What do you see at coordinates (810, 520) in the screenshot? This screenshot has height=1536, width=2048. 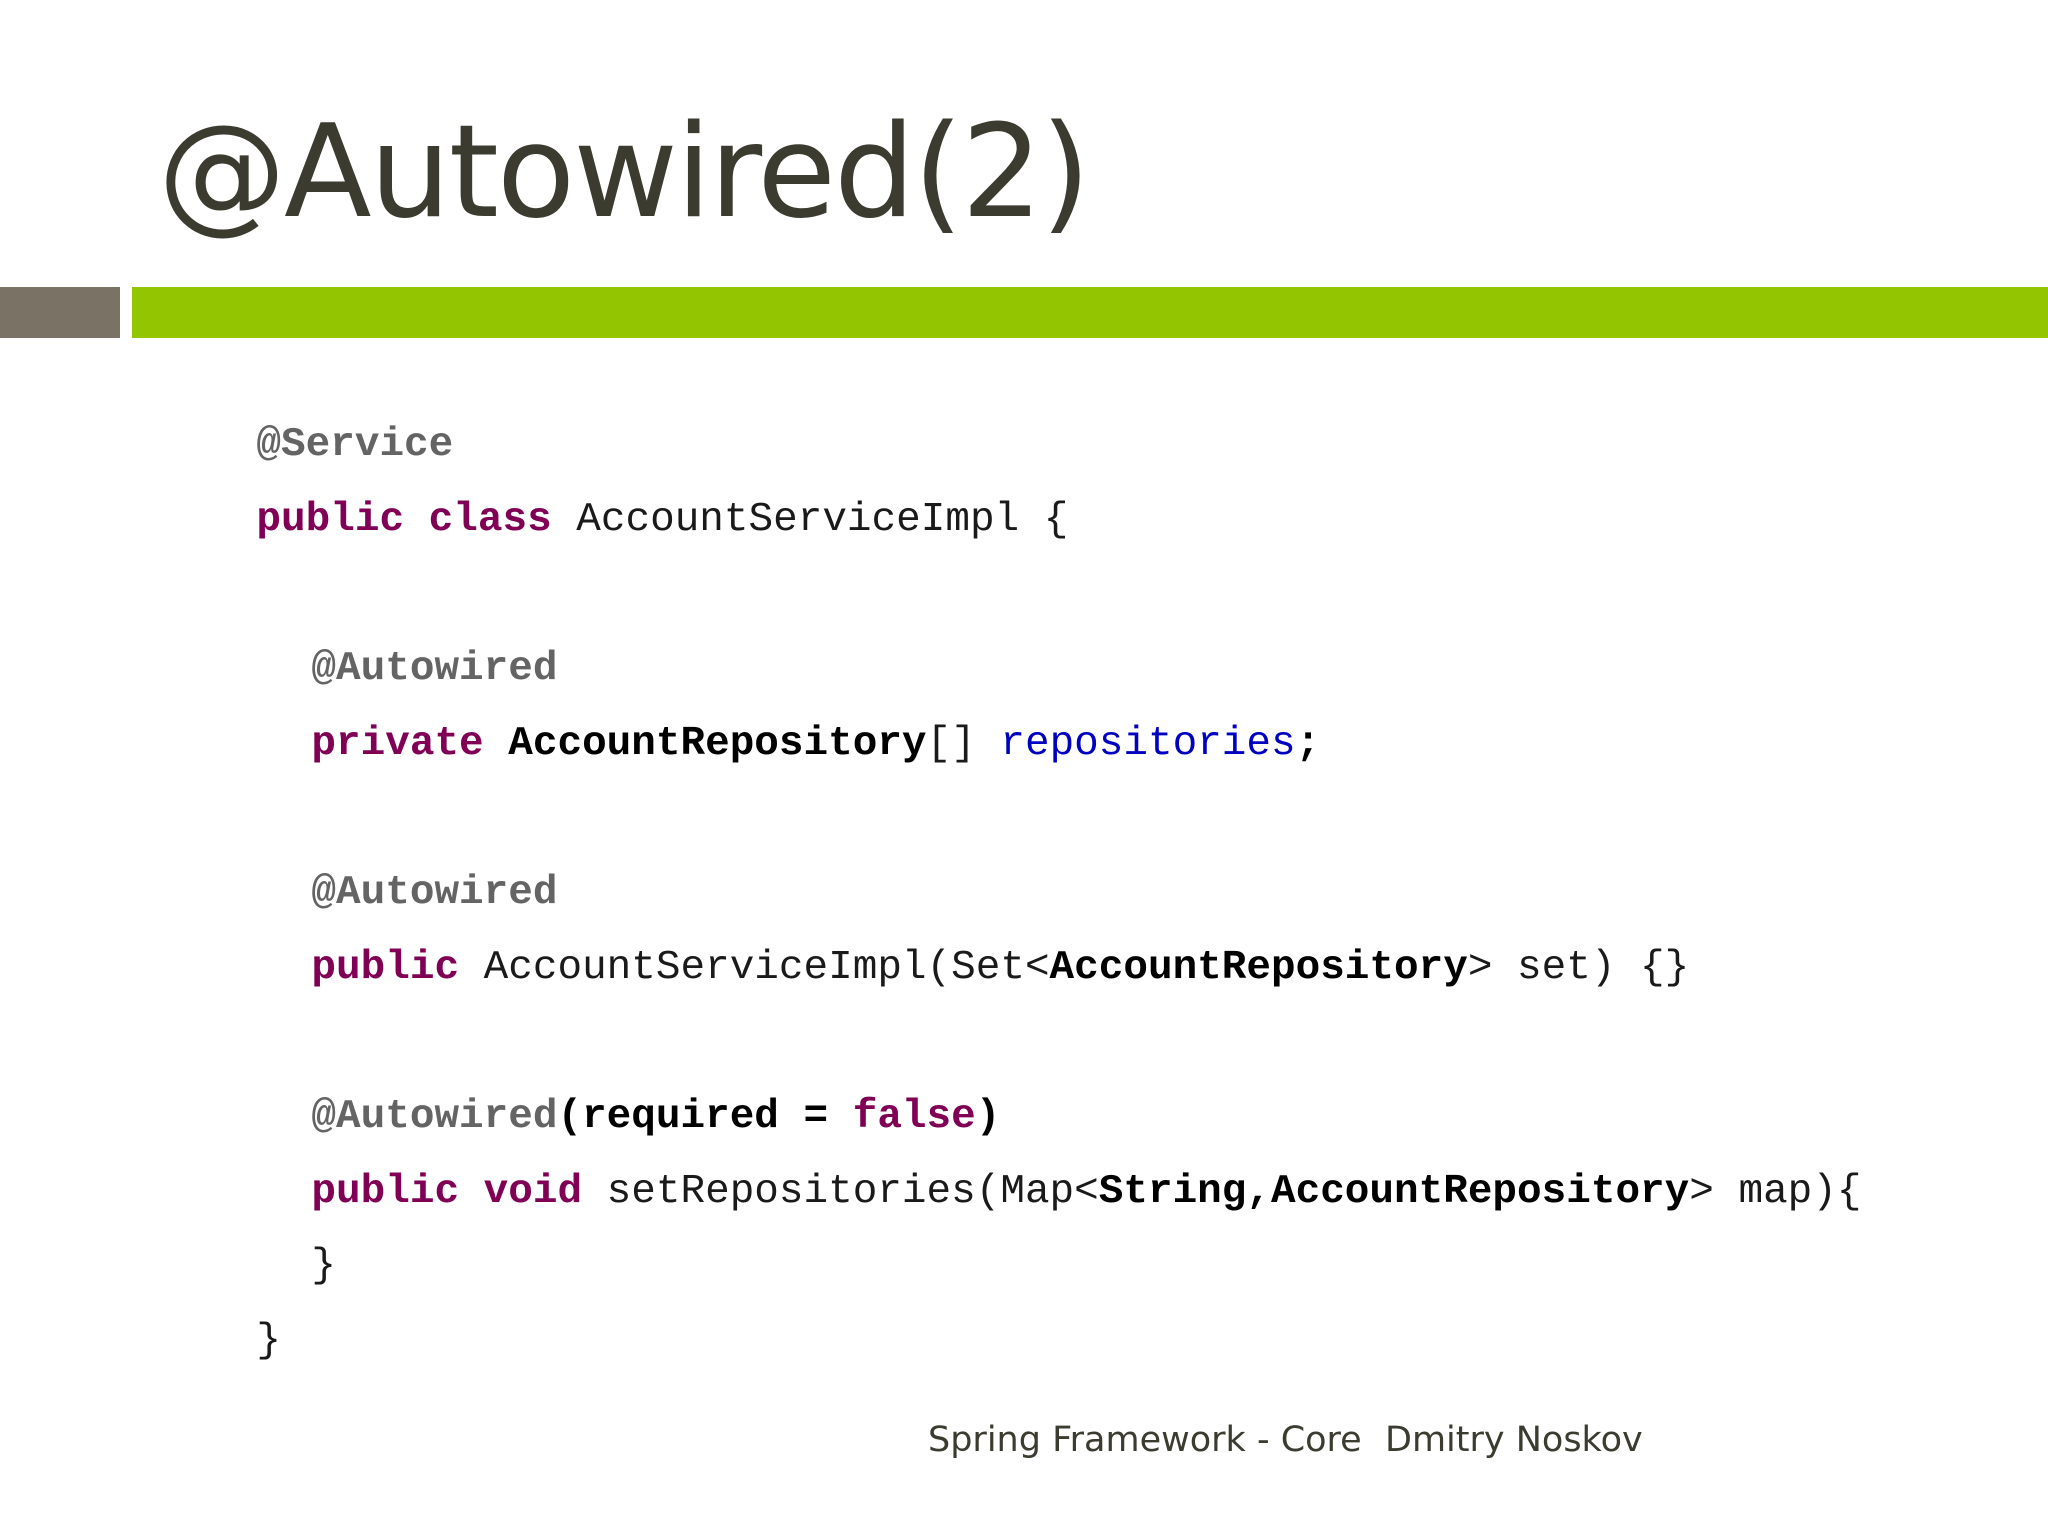 I see `class-name: AccountServiceImpl {` at bounding box center [810, 520].